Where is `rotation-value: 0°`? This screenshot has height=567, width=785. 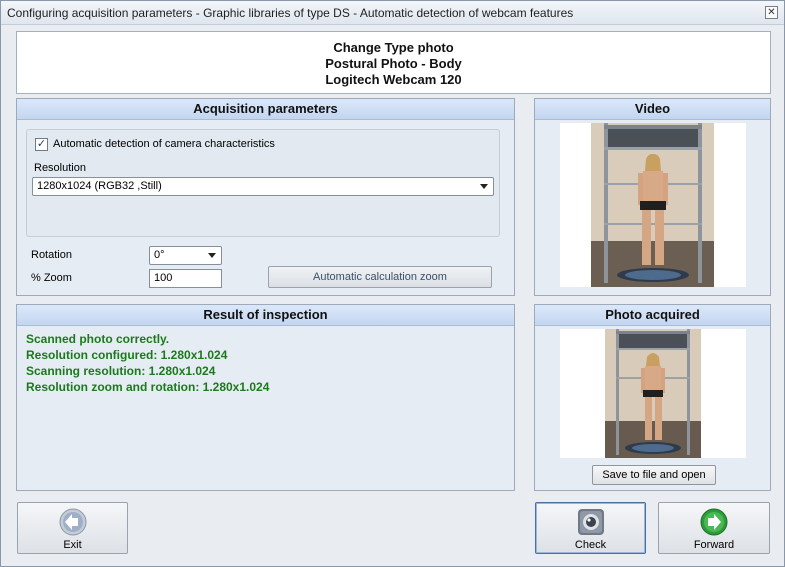 rotation-value: 0° is located at coordinates (159, 255).